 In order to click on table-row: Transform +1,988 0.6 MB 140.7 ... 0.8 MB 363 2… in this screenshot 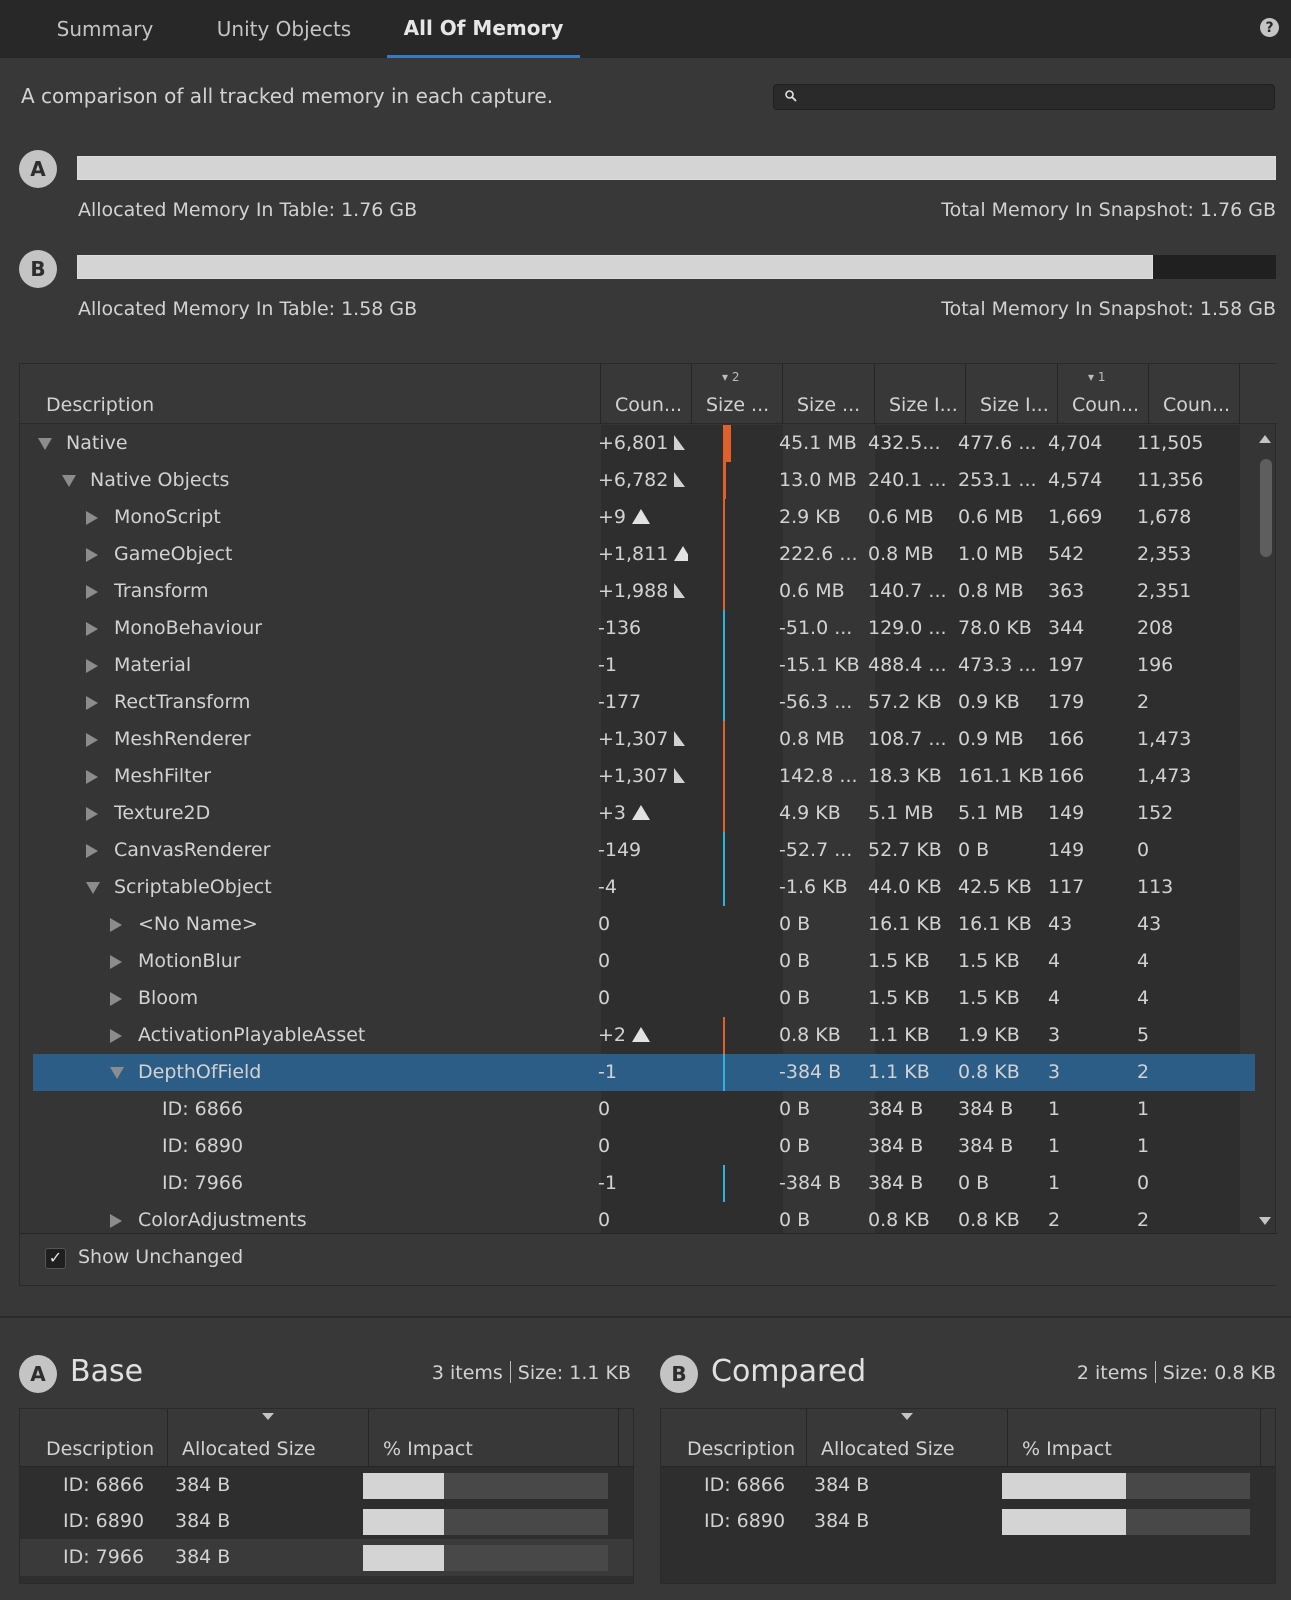, I will do `click(638, 591)`.